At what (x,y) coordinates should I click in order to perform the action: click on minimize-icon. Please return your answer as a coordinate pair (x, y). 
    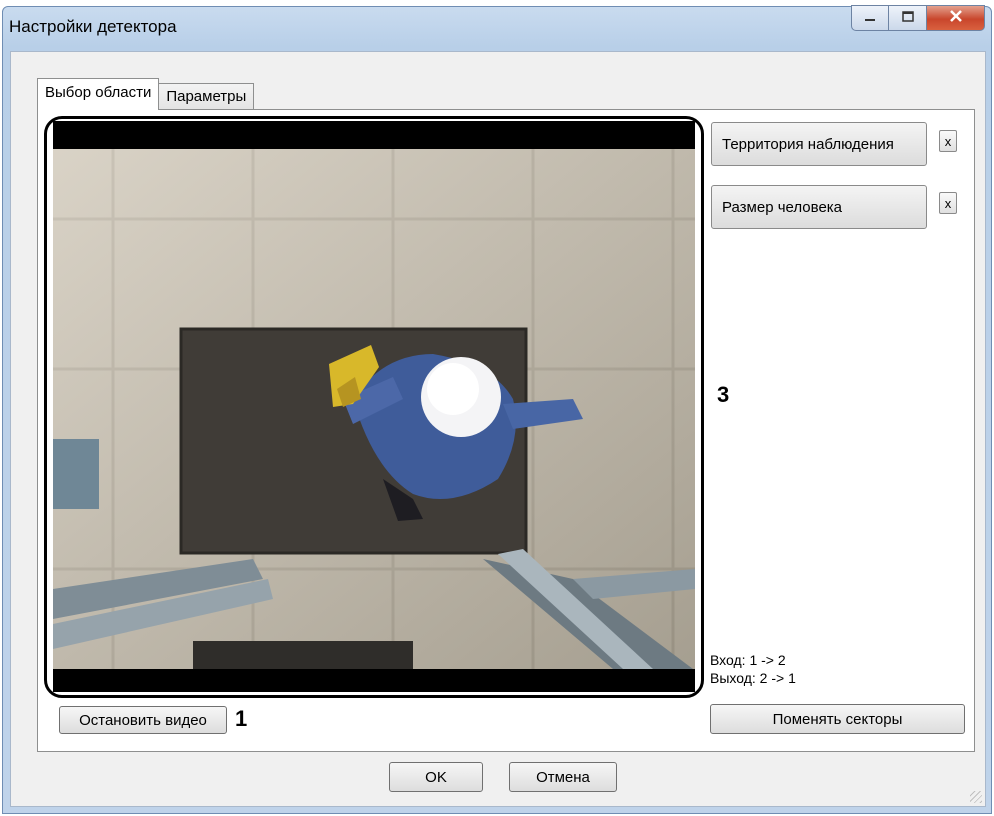
    Looking at the image, I should click on (870, 18).